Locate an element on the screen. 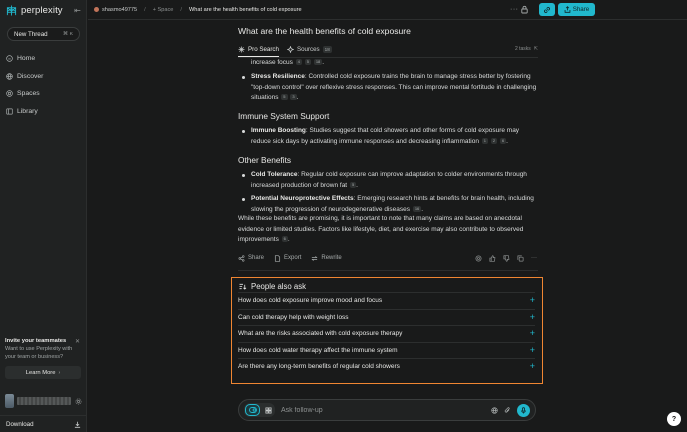 This screenshot has width=687, height=432. sidebar-nav: Home Discover Spaces Library is located at coordinates (44, 85).